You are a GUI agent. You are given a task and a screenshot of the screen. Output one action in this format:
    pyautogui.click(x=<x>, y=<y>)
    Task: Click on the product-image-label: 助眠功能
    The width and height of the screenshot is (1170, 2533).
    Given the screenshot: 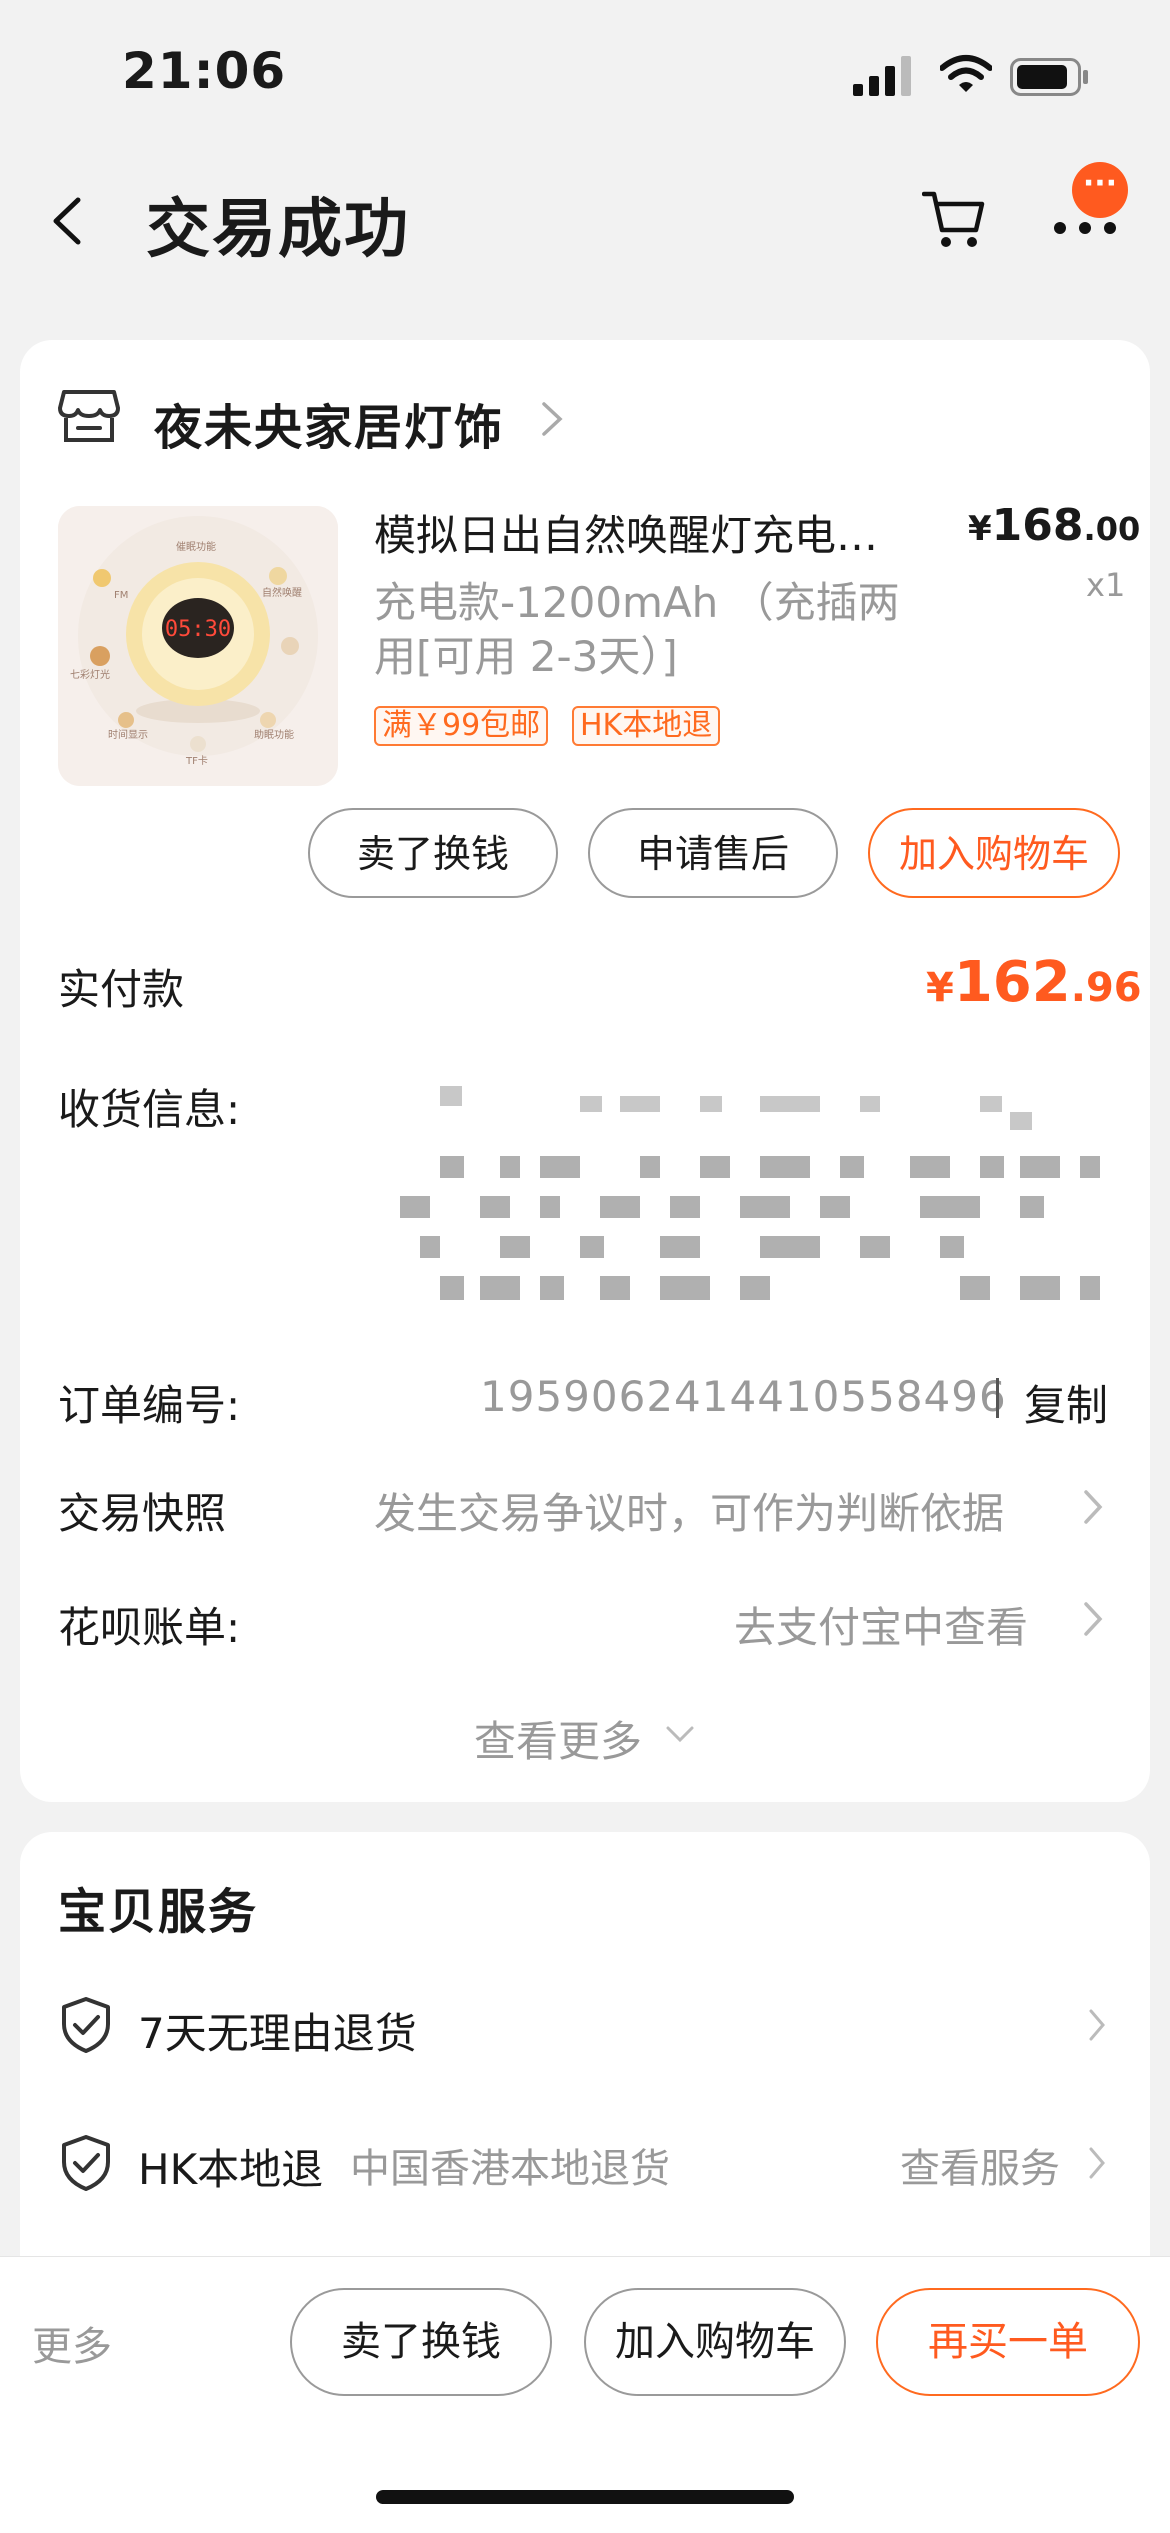 What is the action you would take?
    pyautogui.click(x=274, y=734)
    